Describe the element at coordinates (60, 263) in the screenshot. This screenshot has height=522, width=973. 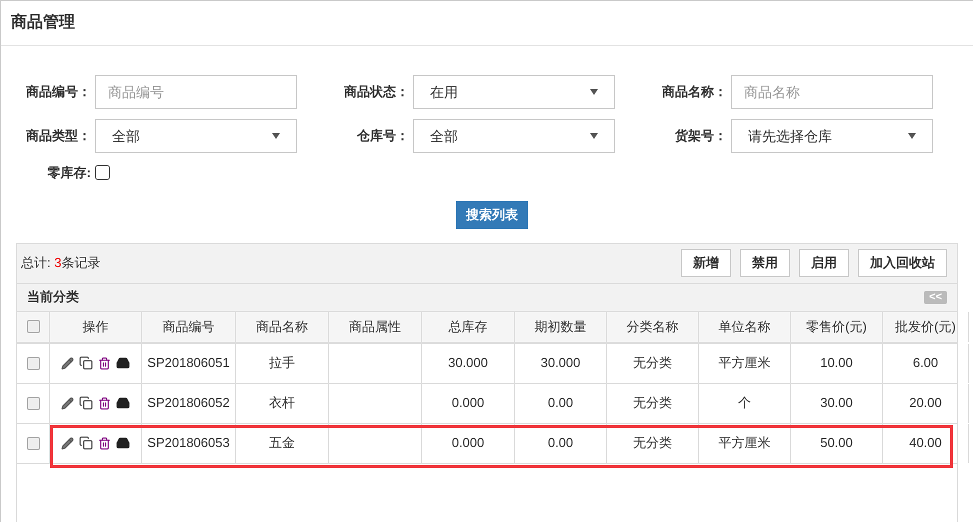
I see `record-count: 总计: 3条记录` at that location.